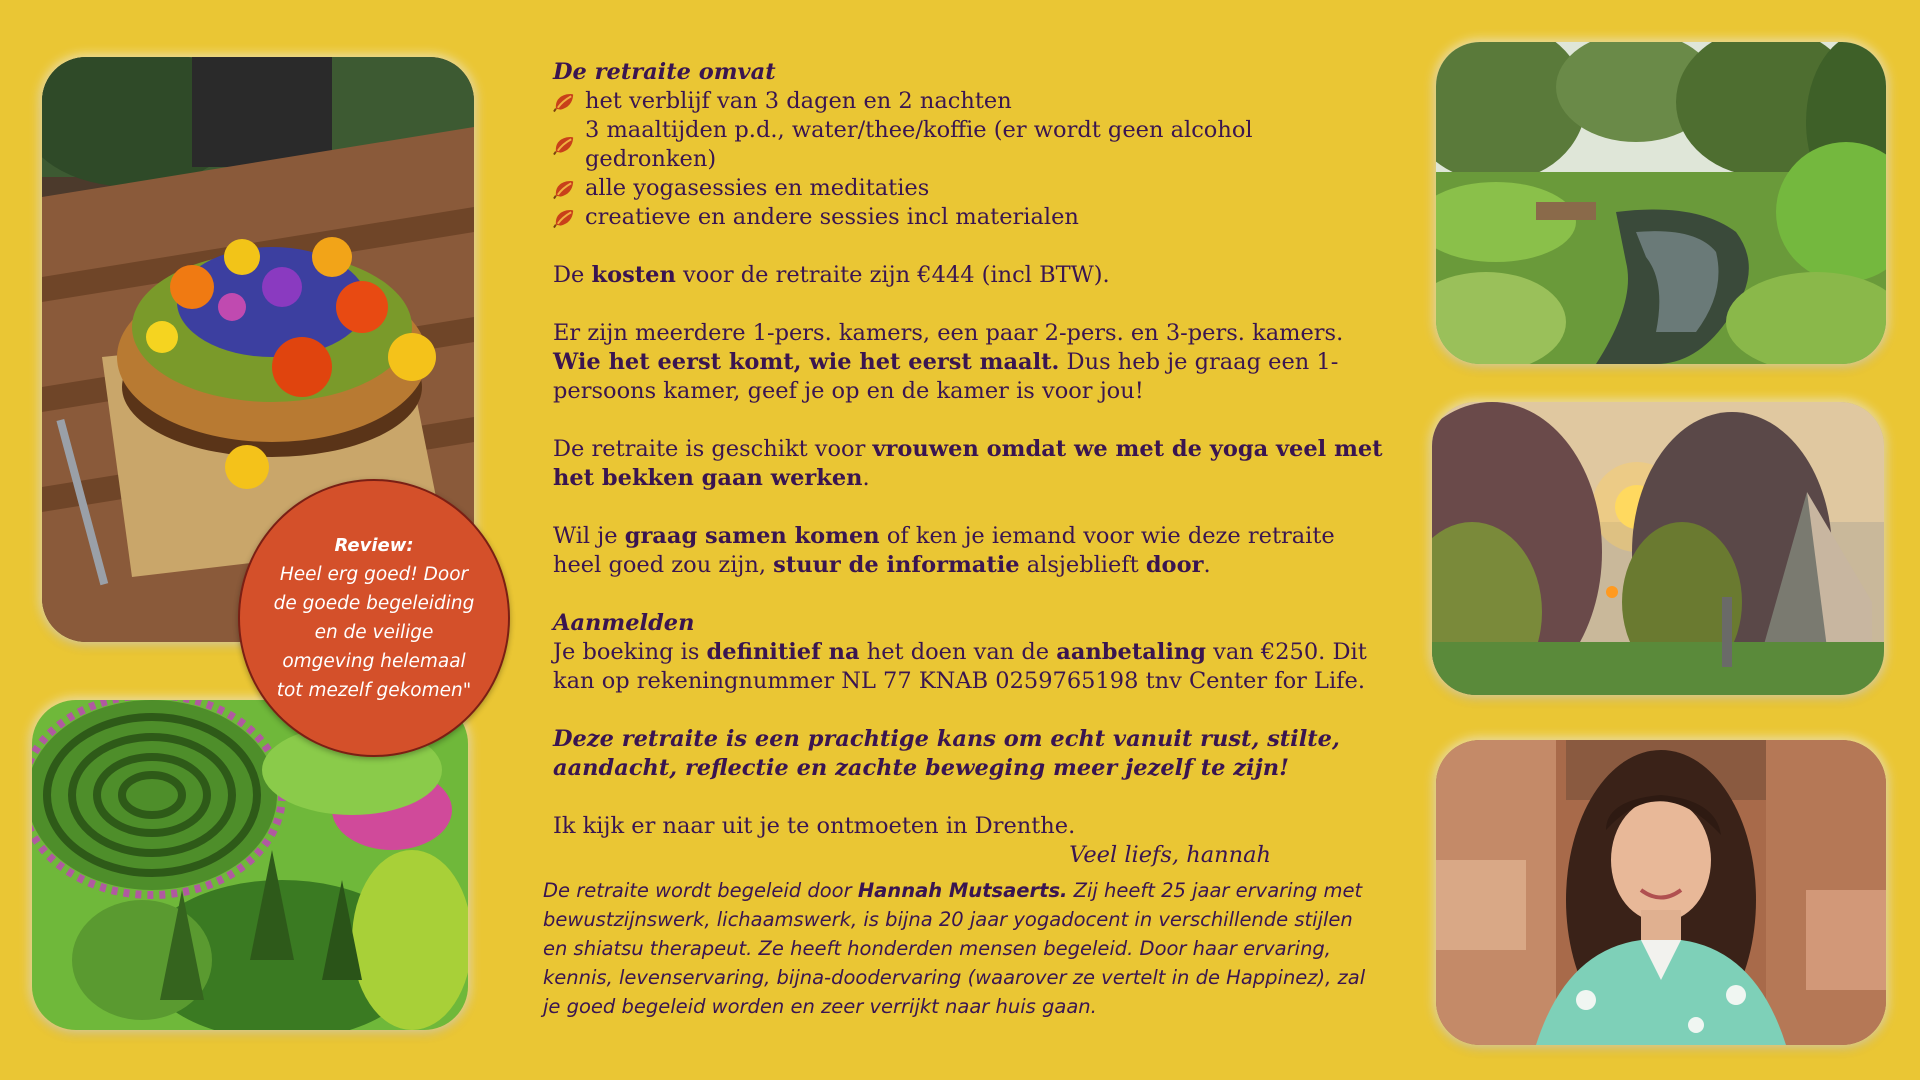 This screenshot has height=1080, width=1920. Describe the element at coordinates (1170, 855) in the screenshot. I see `signoff: Veel liefs, hannah` at that location.